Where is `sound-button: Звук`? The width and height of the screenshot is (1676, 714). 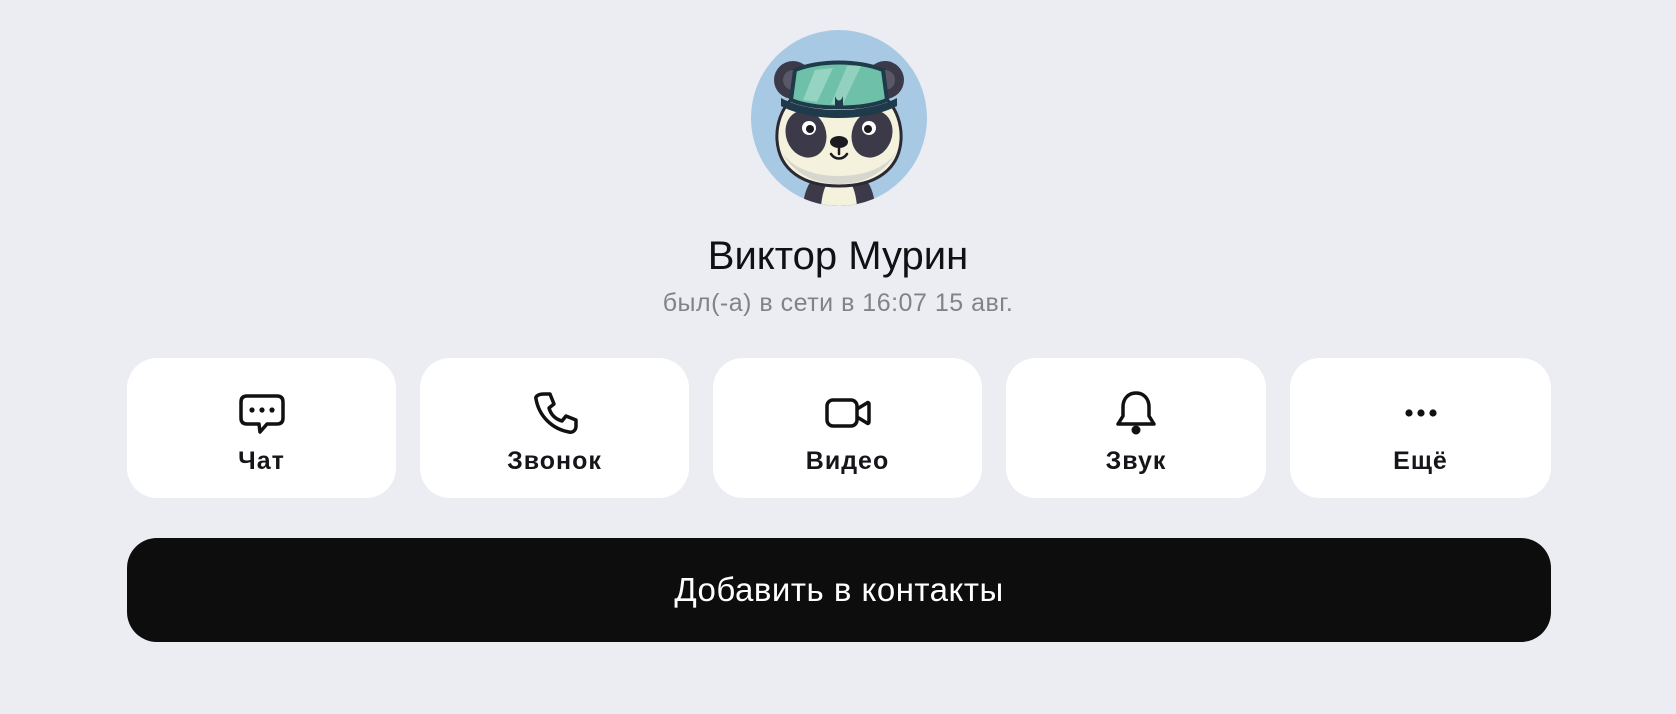
sound-button: Звук is located at coordinates (1136, 428).